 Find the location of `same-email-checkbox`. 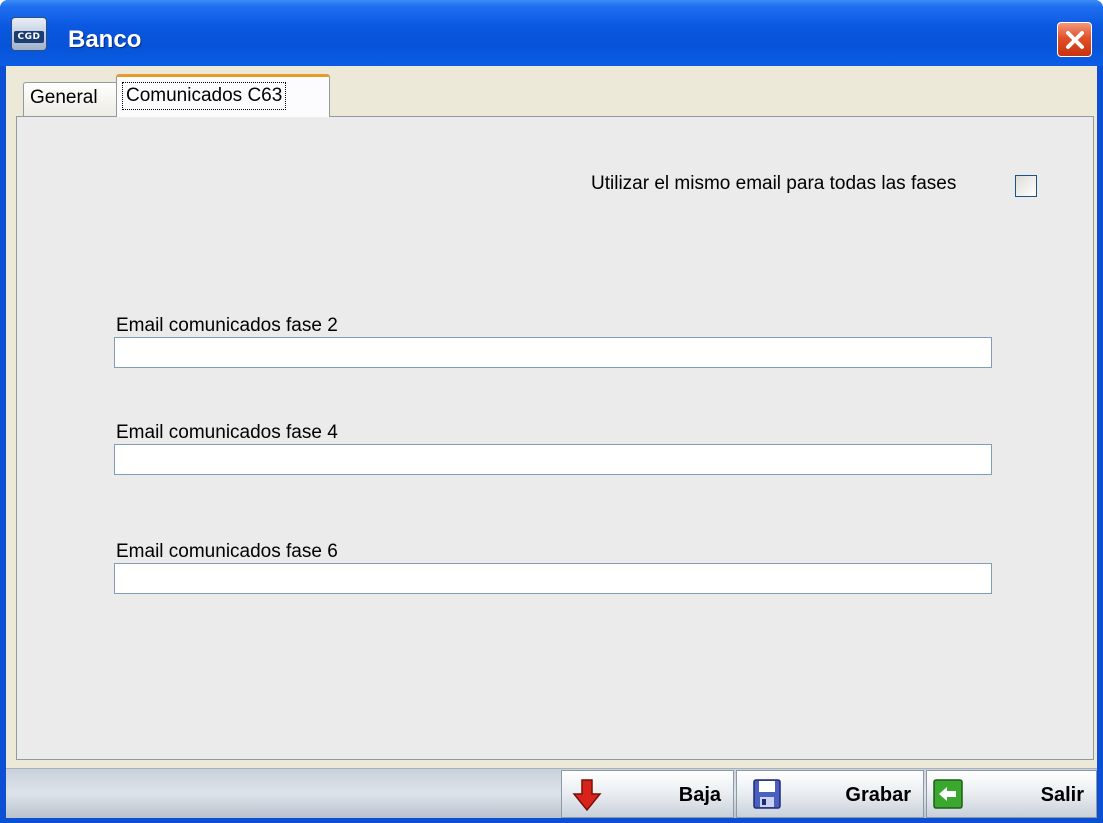

same-email-checkbox is located at coordinates (1026, 186).